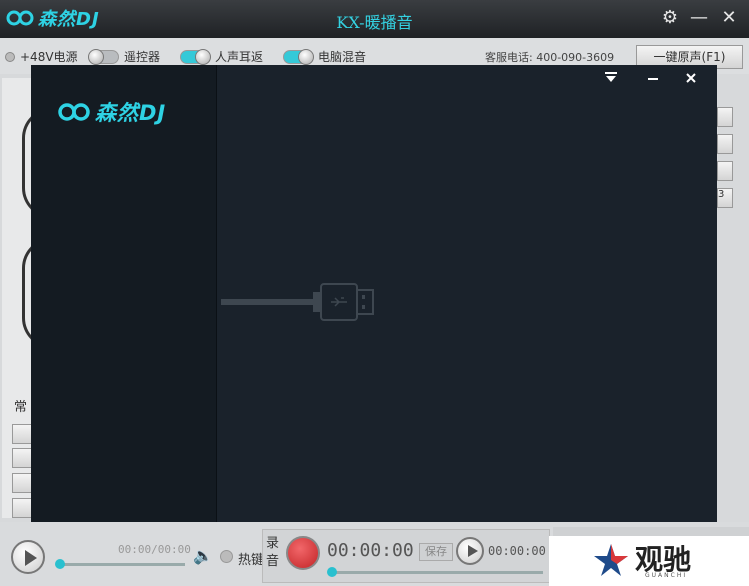 The width and height of the screenshot is (749, 586). Describe the element at coordinates (10, 56) in the screenshot. I see `radio-icon` at that location.